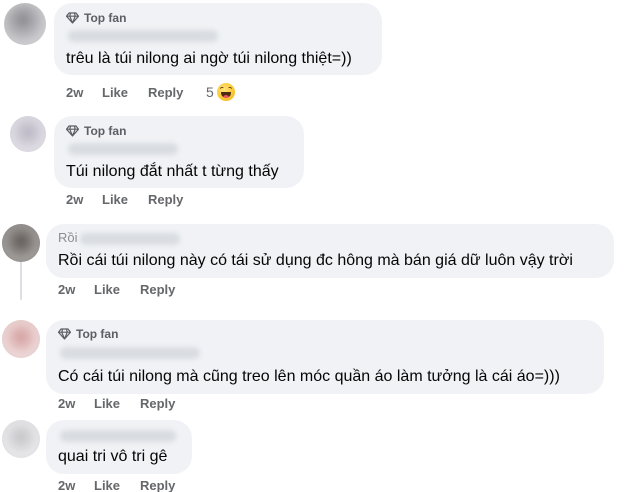 This screenshot has height=492, width=640. What do you see at coordinates (119, 447) in the screenshot?
I see `comment-bubble: quai tri vô tri gê` at bounding box center [119, 447].